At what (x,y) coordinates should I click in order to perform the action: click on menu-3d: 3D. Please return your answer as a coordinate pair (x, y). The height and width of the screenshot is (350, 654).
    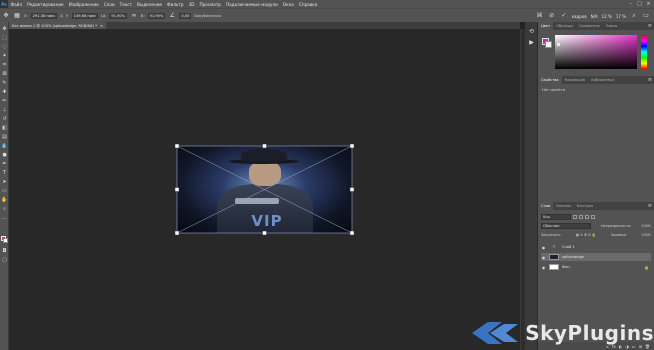
    Looking at the image, I should click on (191, 4).